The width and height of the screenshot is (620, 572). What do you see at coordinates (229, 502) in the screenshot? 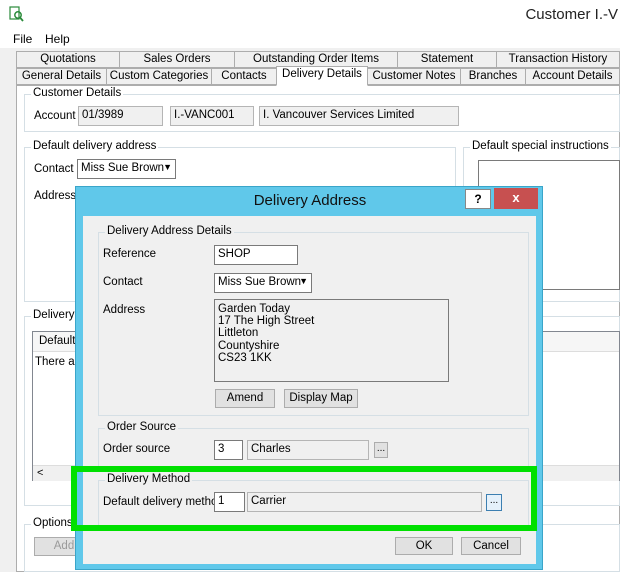
I see `delivery-method-code-field: 1` at bounding box center [229, 502].